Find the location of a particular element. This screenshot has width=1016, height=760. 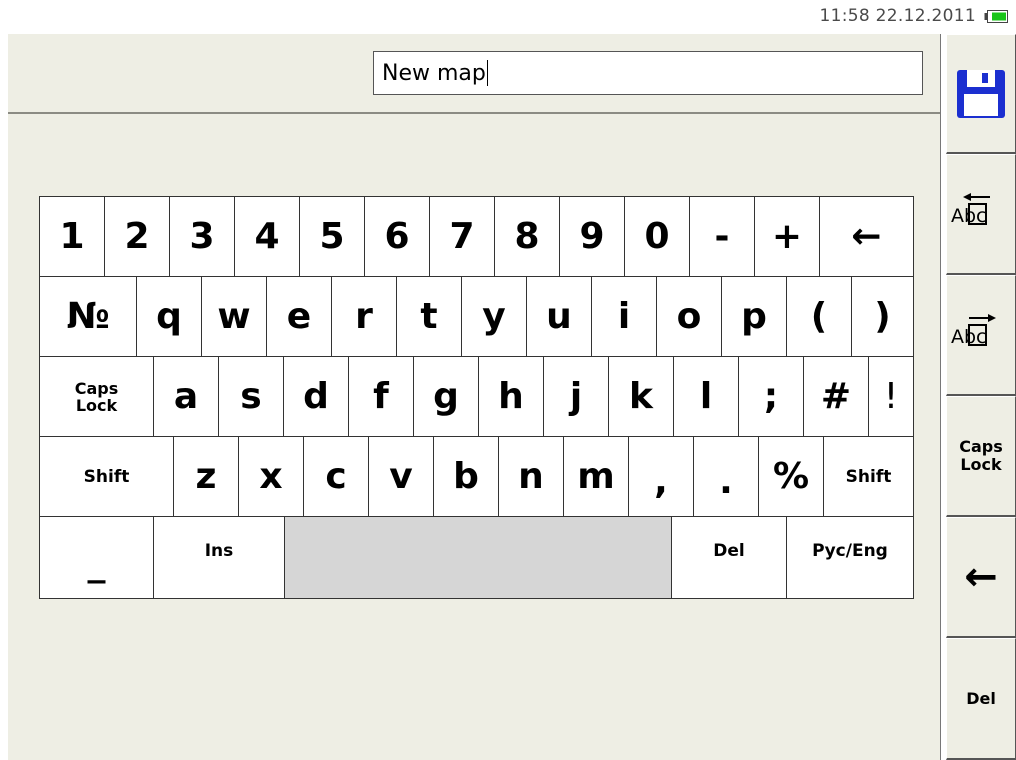

map-name-input: New map is located at coordinates (648, 73).